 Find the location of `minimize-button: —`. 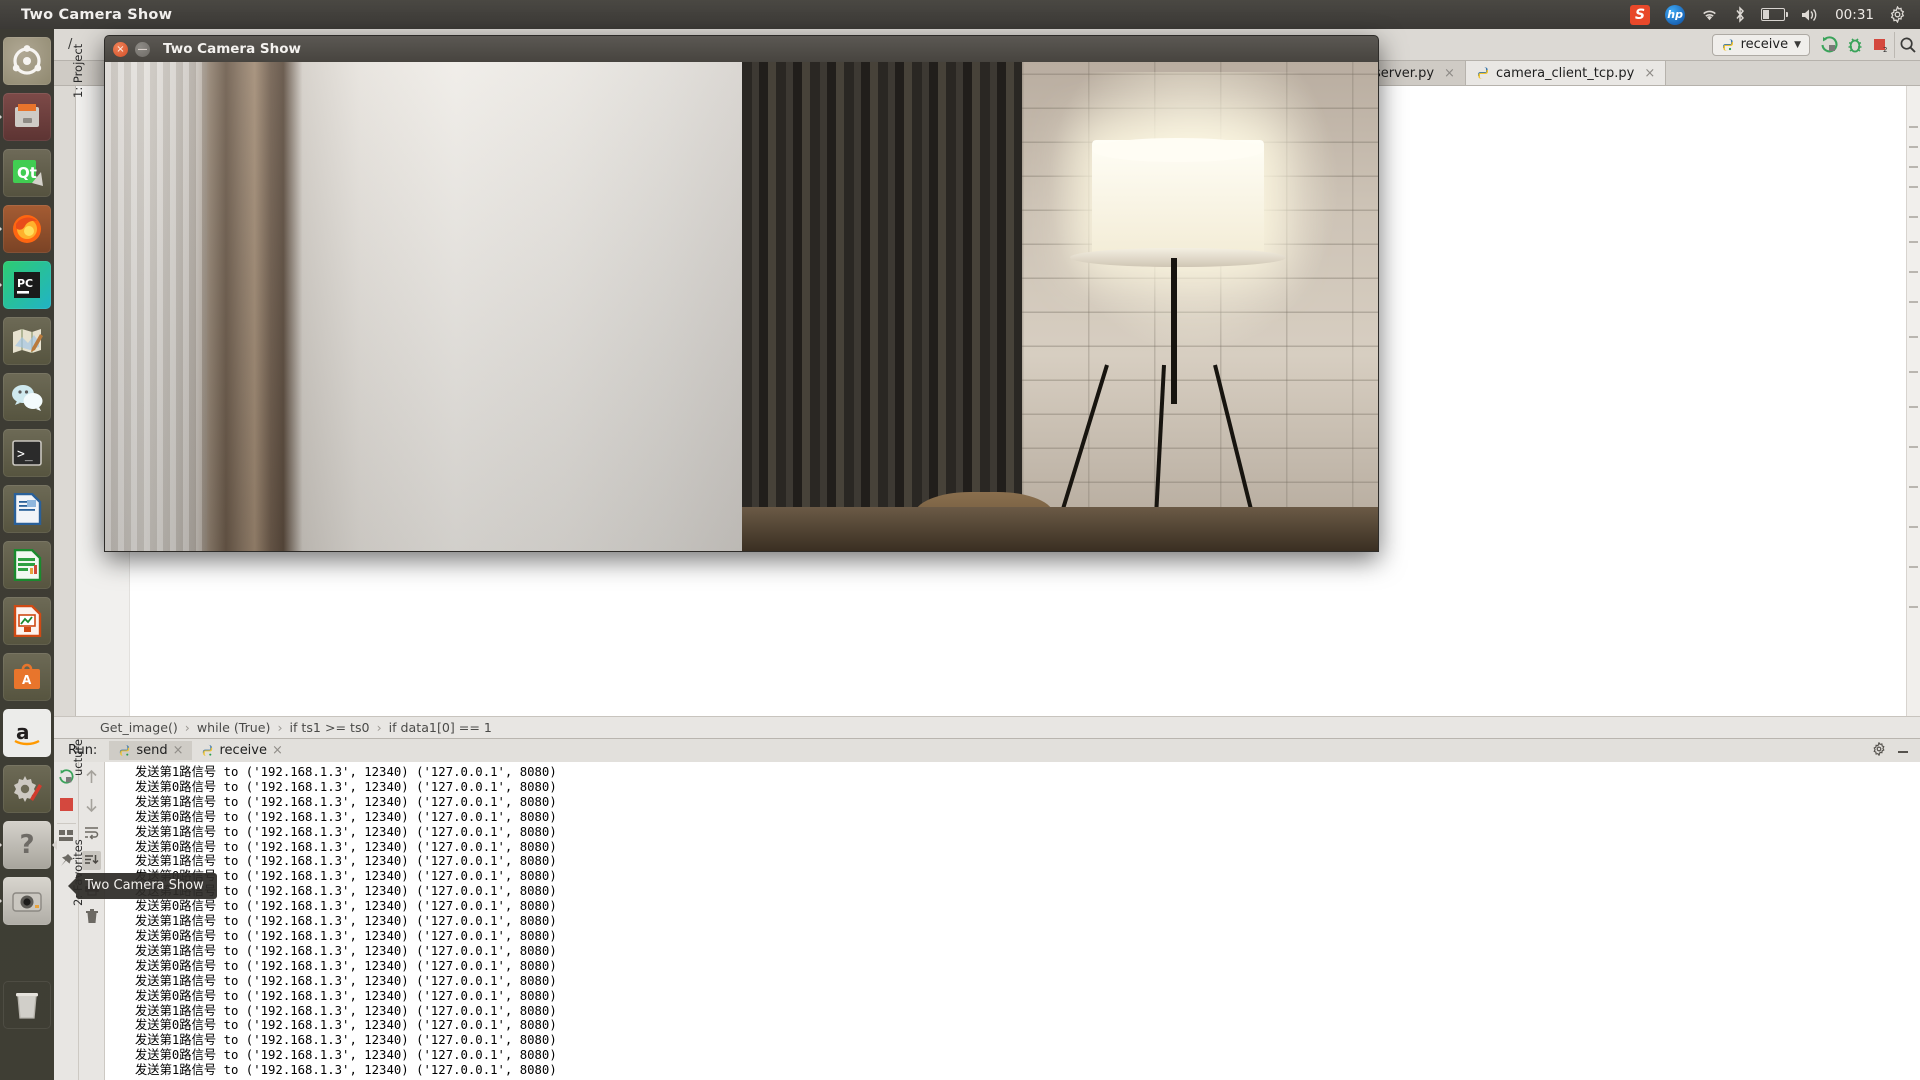

minimize-button: — is located at coordinates (142, 49).